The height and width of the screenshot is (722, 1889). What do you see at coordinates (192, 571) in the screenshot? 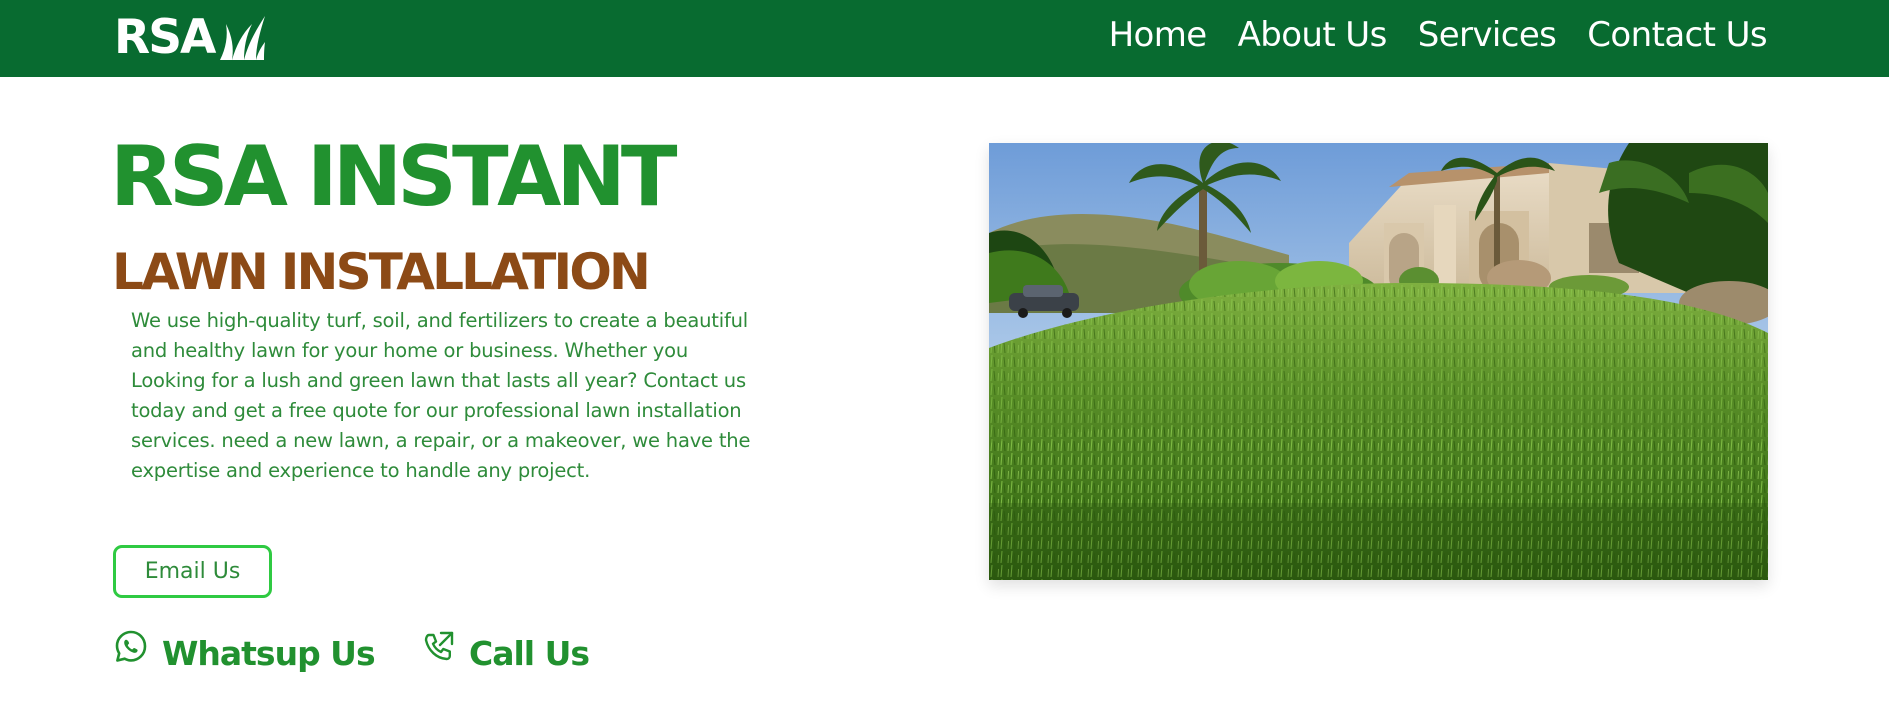
I see `email-us-button: Email Us` at bounding box center [192, 571].